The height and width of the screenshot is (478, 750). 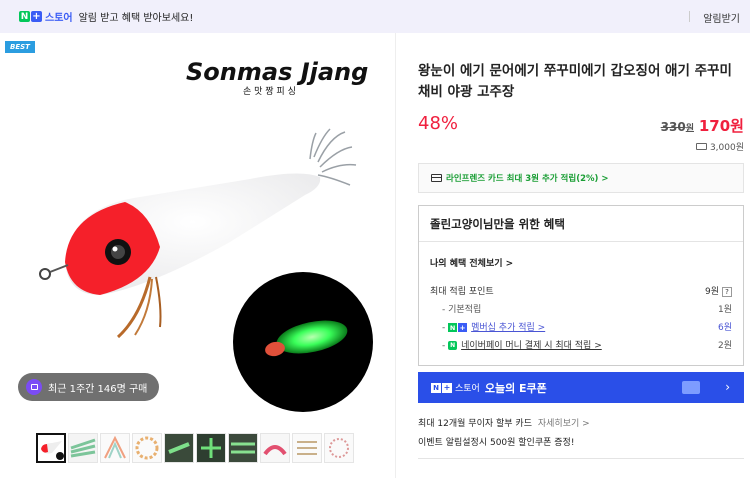 I want to click on brand-sub-text: 손 맛 짱 피 싱, so click(x=269, y=91).